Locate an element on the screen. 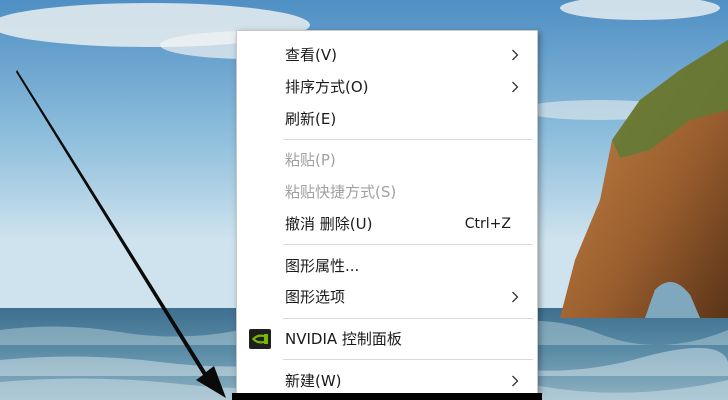  menu-item-label: 粘贴(P) is located at coordinates (310, 160).